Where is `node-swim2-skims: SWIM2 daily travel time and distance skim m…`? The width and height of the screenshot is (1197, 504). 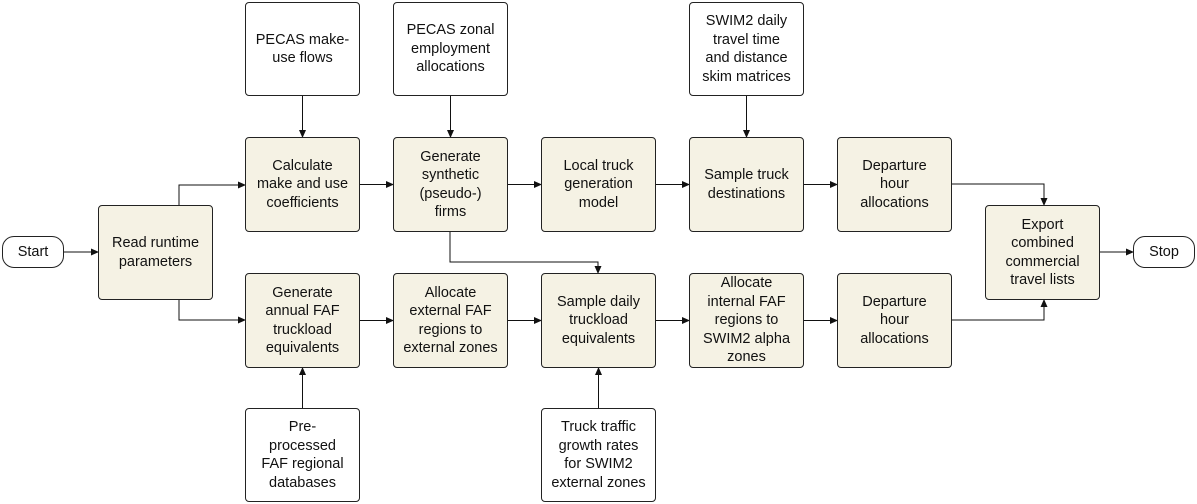 node-swim2-skims: SWIM2 daily travel time and distance skim m… is located at coordinates (746, 49).